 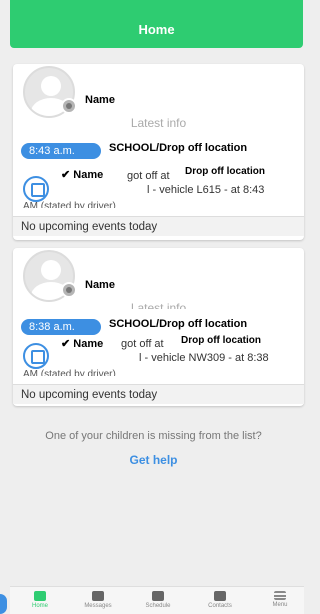 I want to click on contacts-icon, so click(x=220, y=596).